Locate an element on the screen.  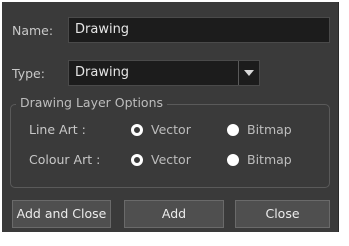
close-button: Close is located at coordinates (282, 214).